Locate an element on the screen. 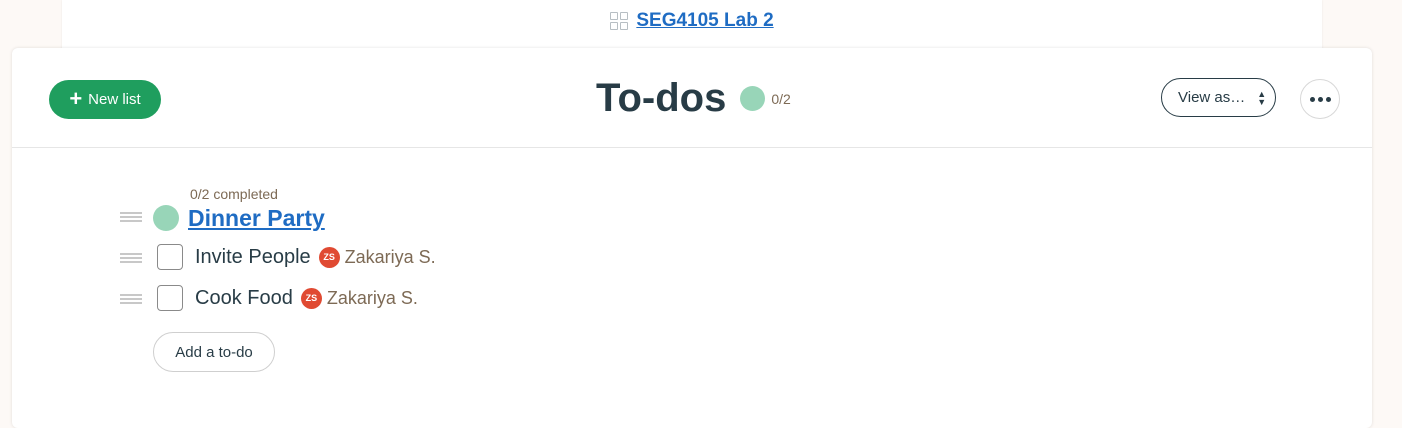 The height and width of the screenshot is (428, 1402). progress-count: 0/2 is located at coordinates (781, 98).